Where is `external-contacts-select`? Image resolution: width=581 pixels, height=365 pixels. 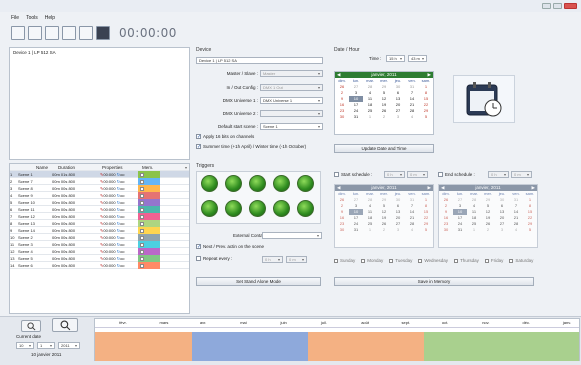
external-contacts-select is located at coordinates (292, 235).